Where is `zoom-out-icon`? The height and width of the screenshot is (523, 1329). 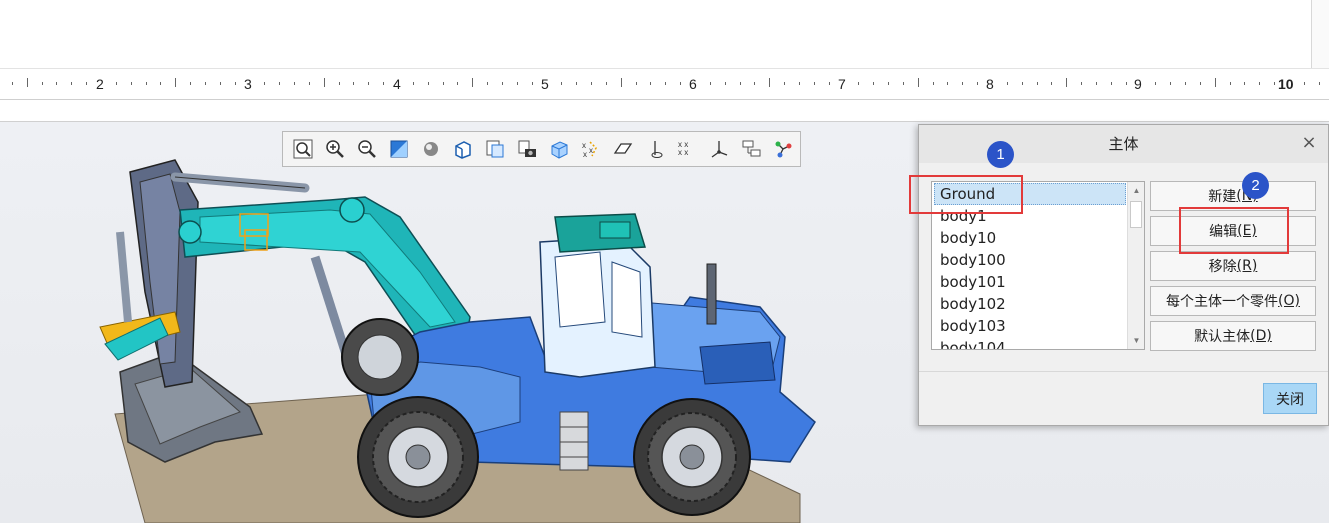 zoom-out-icon is located at coordinates (366, 149).